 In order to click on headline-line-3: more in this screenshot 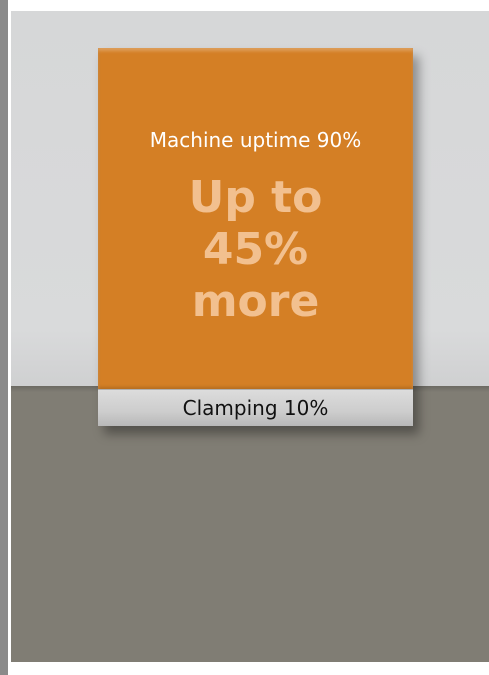, I will do `click(255, 301)`.